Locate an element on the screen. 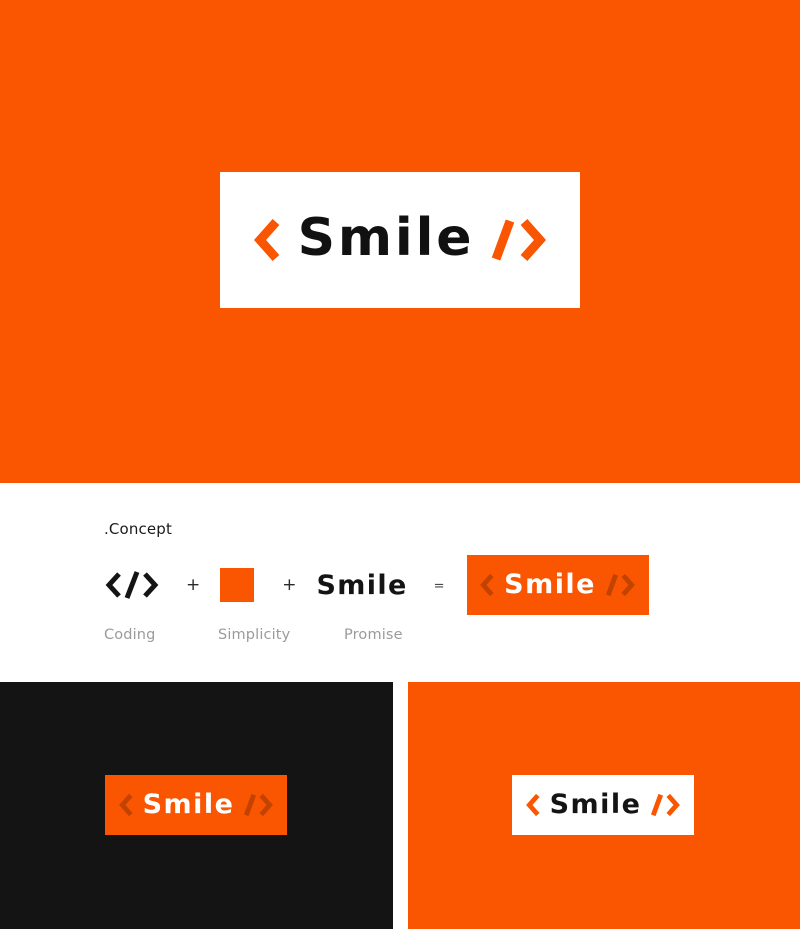  operator-plus-2: + is located at coordinates (289, 584).